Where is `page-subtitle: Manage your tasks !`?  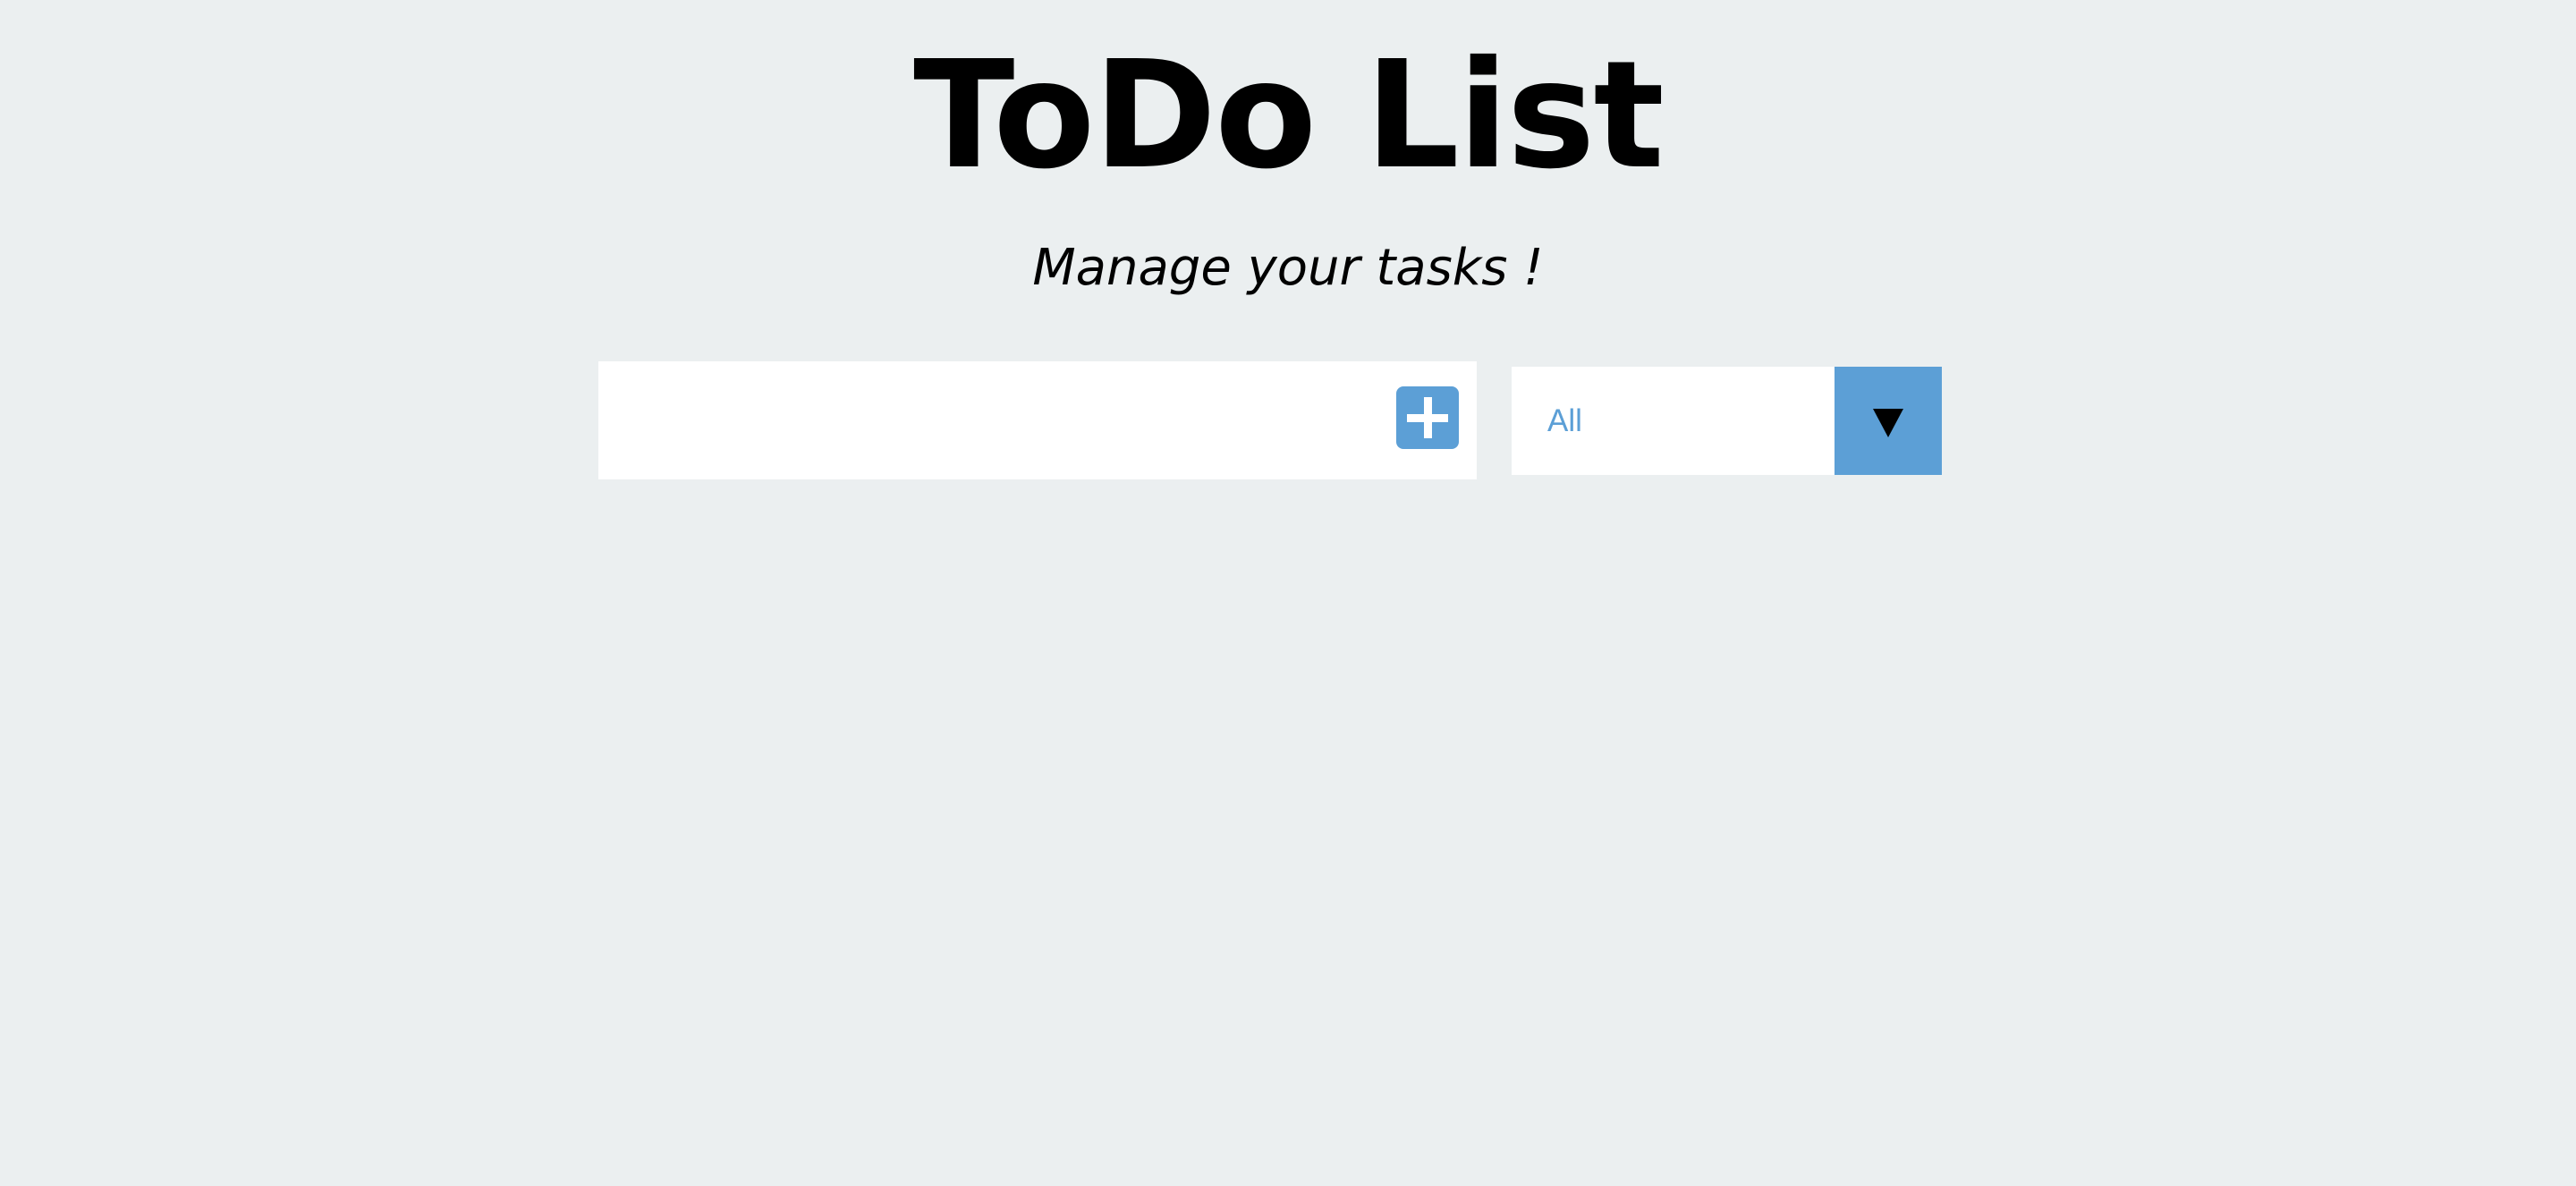
page-subtitle: Manage your tasks ! is located at coordinates (1288, 268).